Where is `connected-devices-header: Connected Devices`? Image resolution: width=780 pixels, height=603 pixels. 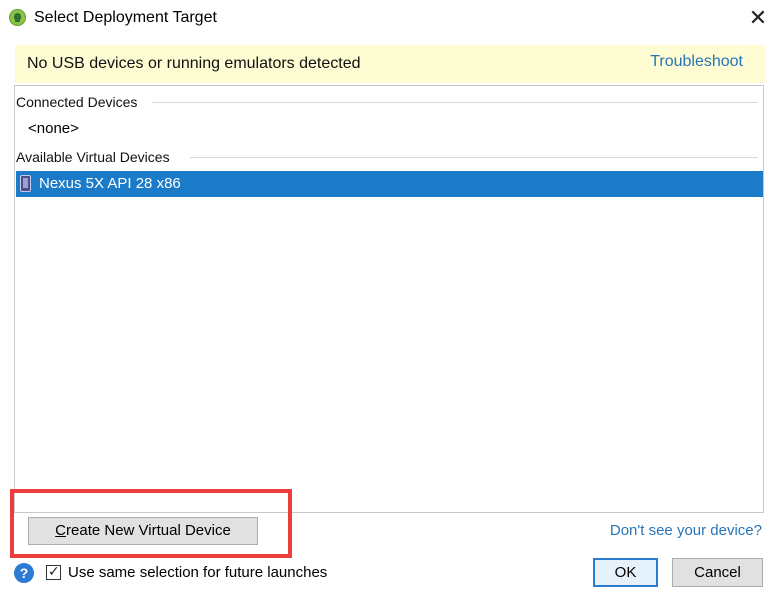 connected-devices-header: Connected Devices is located at coordinates (387, 102).